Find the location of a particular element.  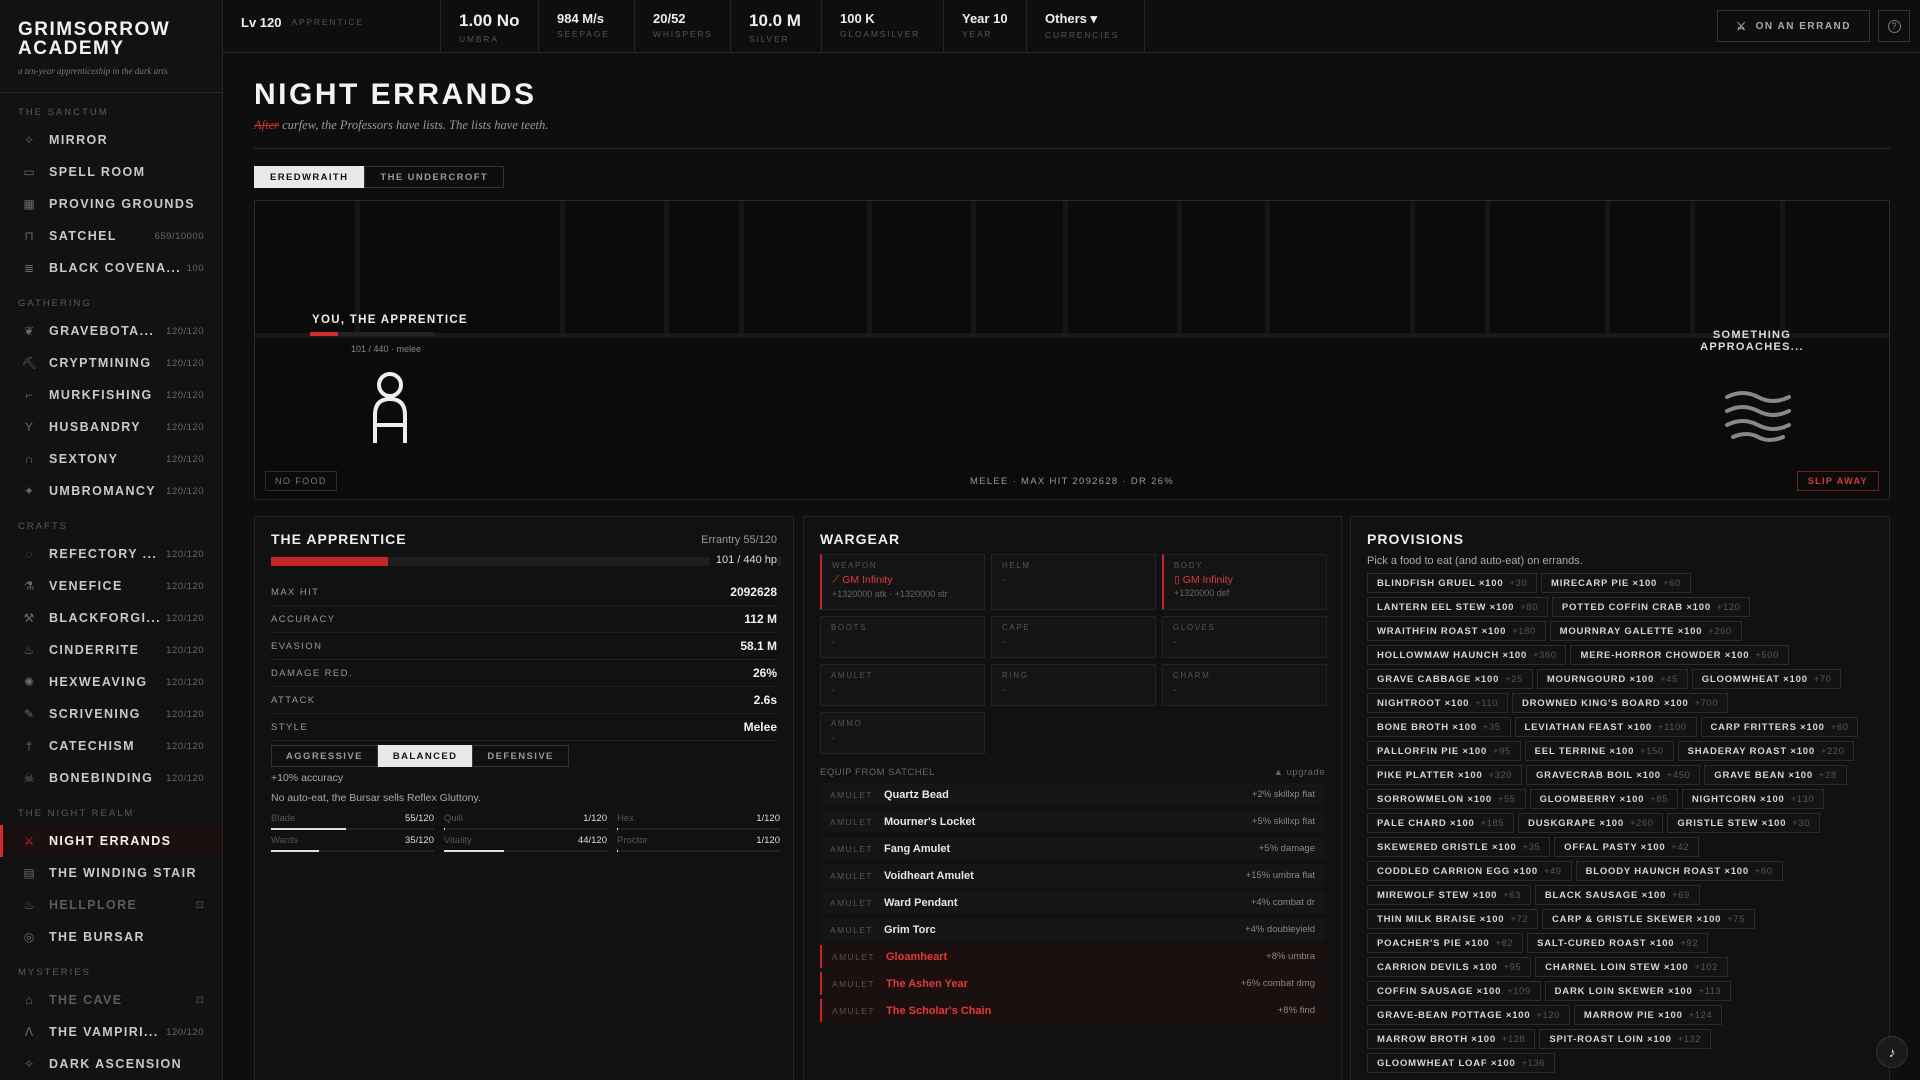

food-grave-bean-pottage-100: GRAVE-BEAN POTTAGE ×100 +120 is located at coordinates (1468, 1015).